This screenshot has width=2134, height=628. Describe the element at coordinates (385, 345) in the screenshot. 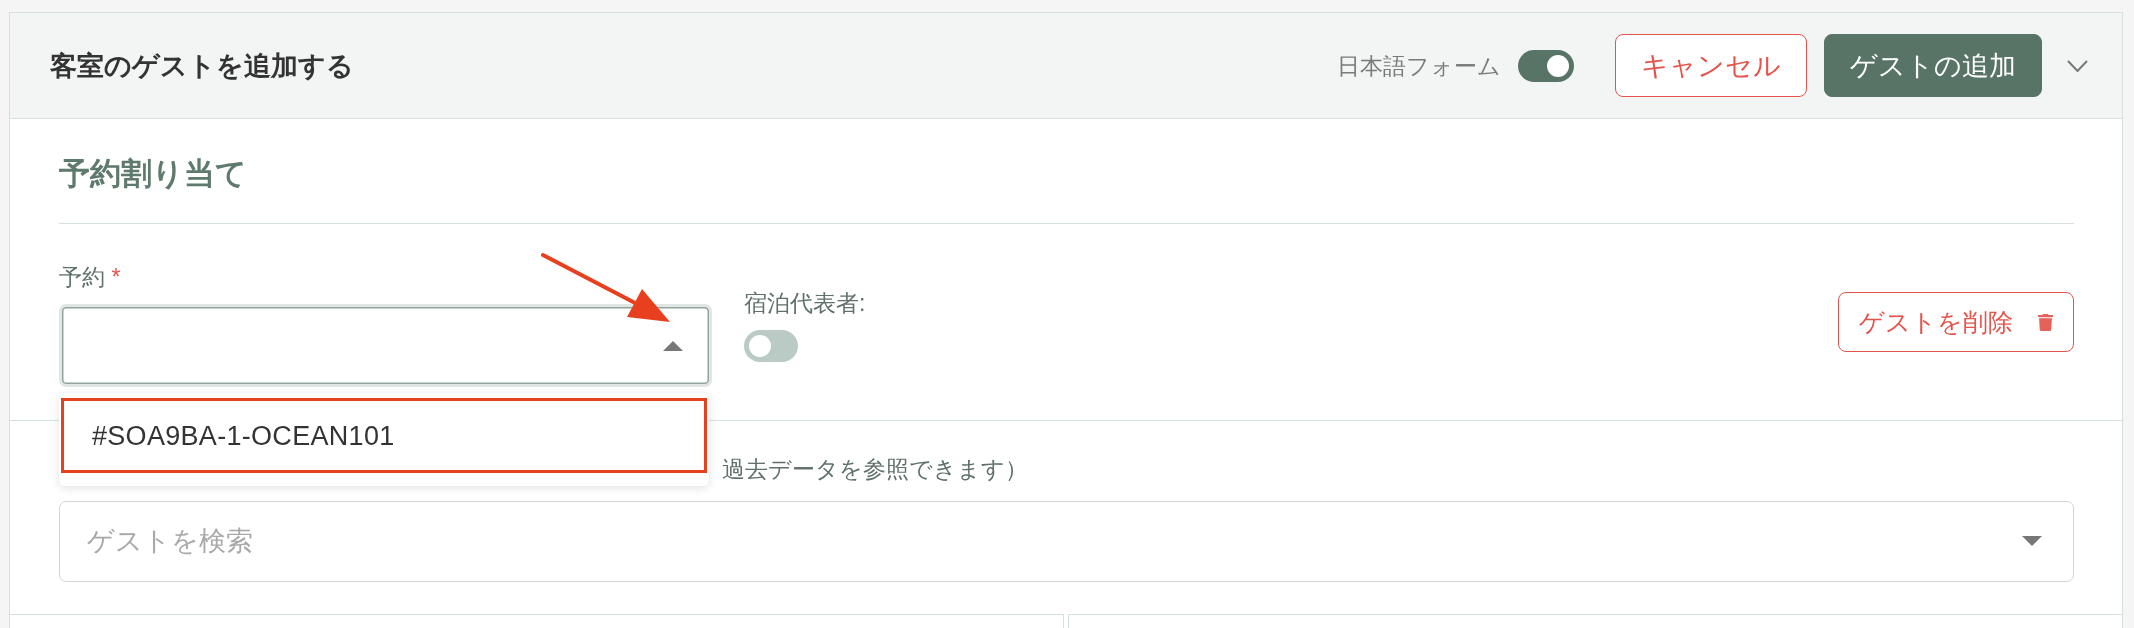

I see `reservation-select` at that location.